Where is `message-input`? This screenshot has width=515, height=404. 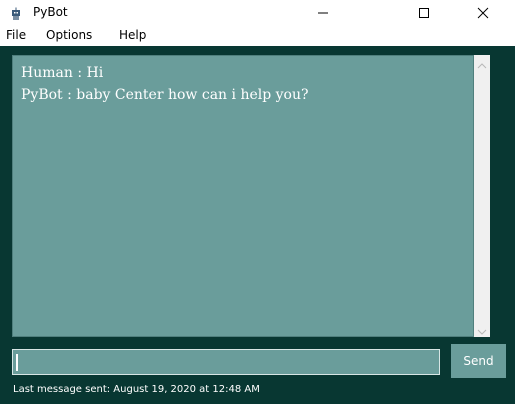 message-input is located at coordinates (226, 362).